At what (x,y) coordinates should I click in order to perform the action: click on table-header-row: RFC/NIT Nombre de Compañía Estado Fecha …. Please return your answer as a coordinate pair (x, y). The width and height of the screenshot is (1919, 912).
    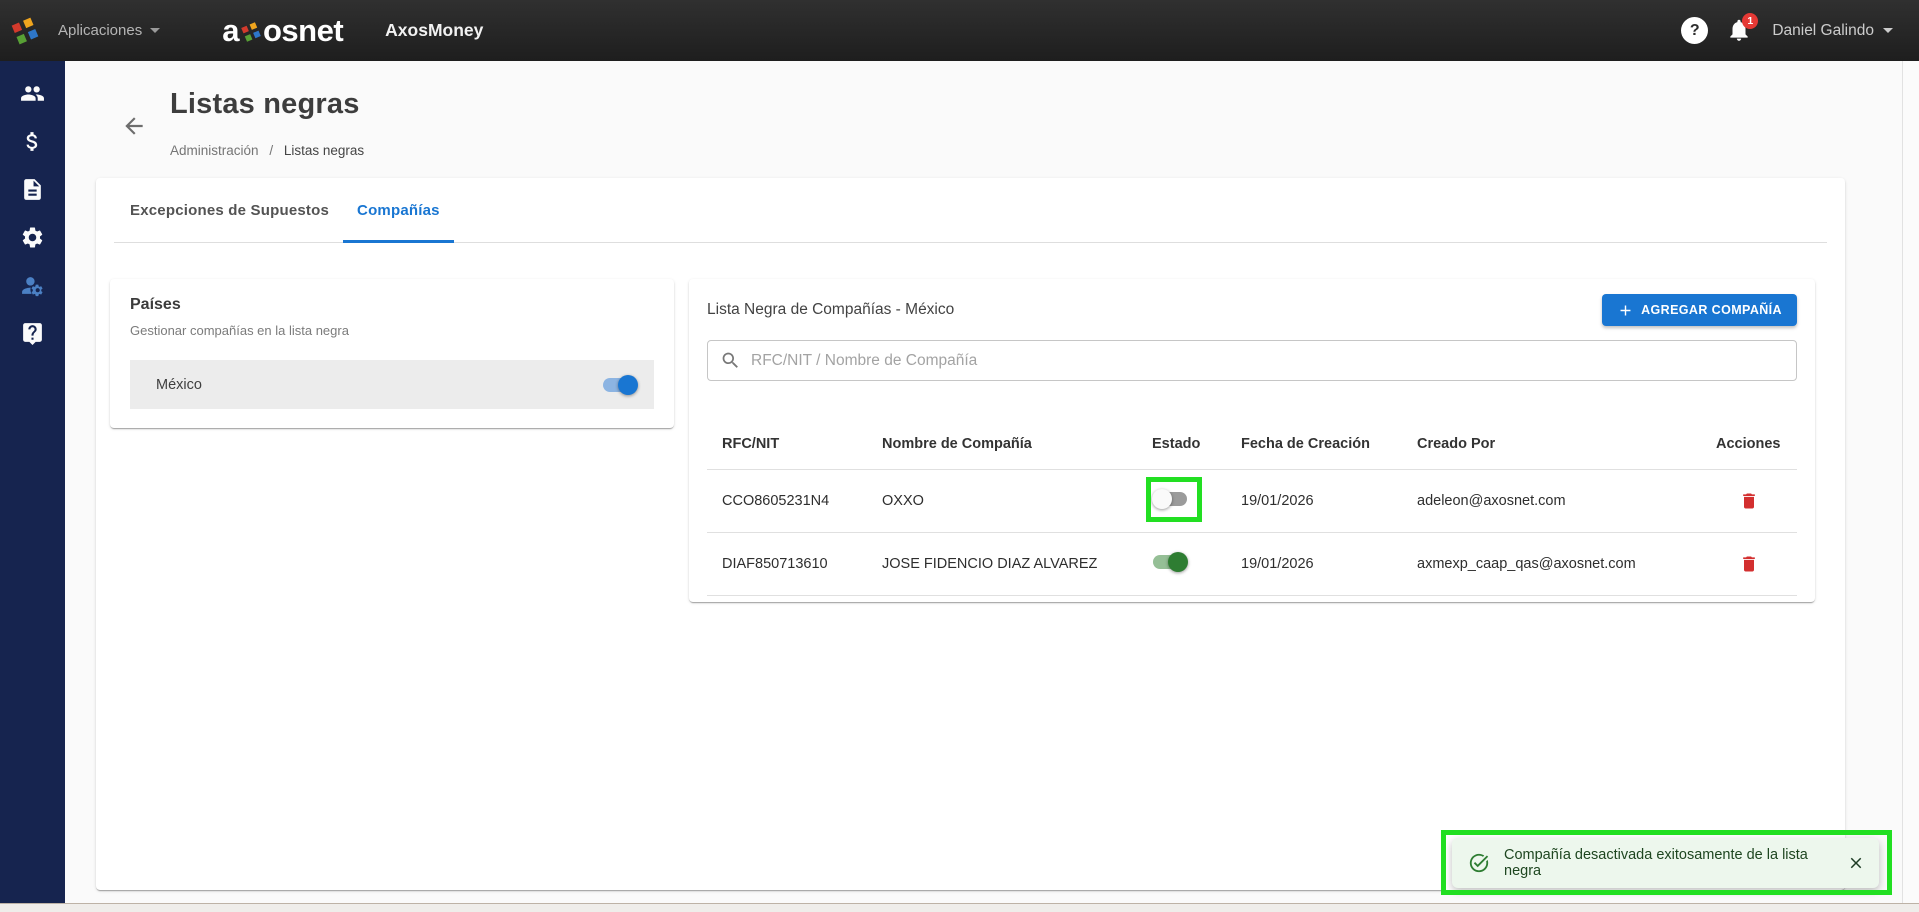
    Looking at the image, I should click on (1252, 444).